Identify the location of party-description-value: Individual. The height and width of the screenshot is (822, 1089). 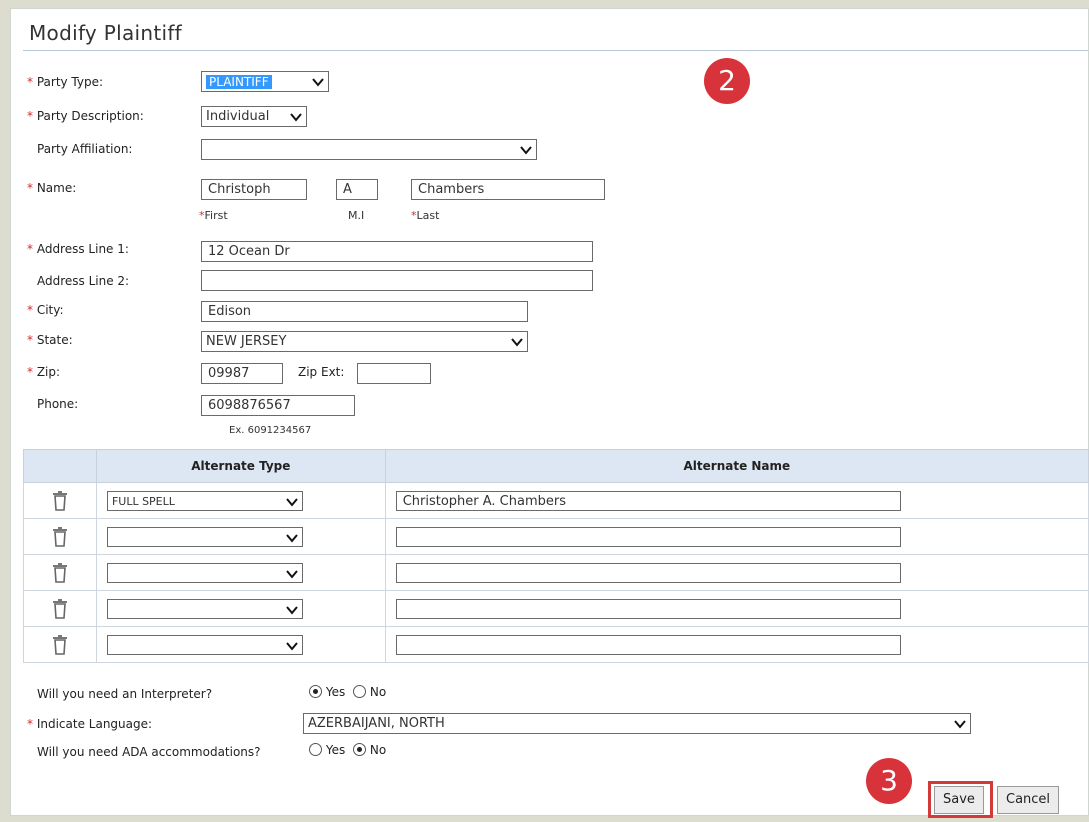
(238, 116).